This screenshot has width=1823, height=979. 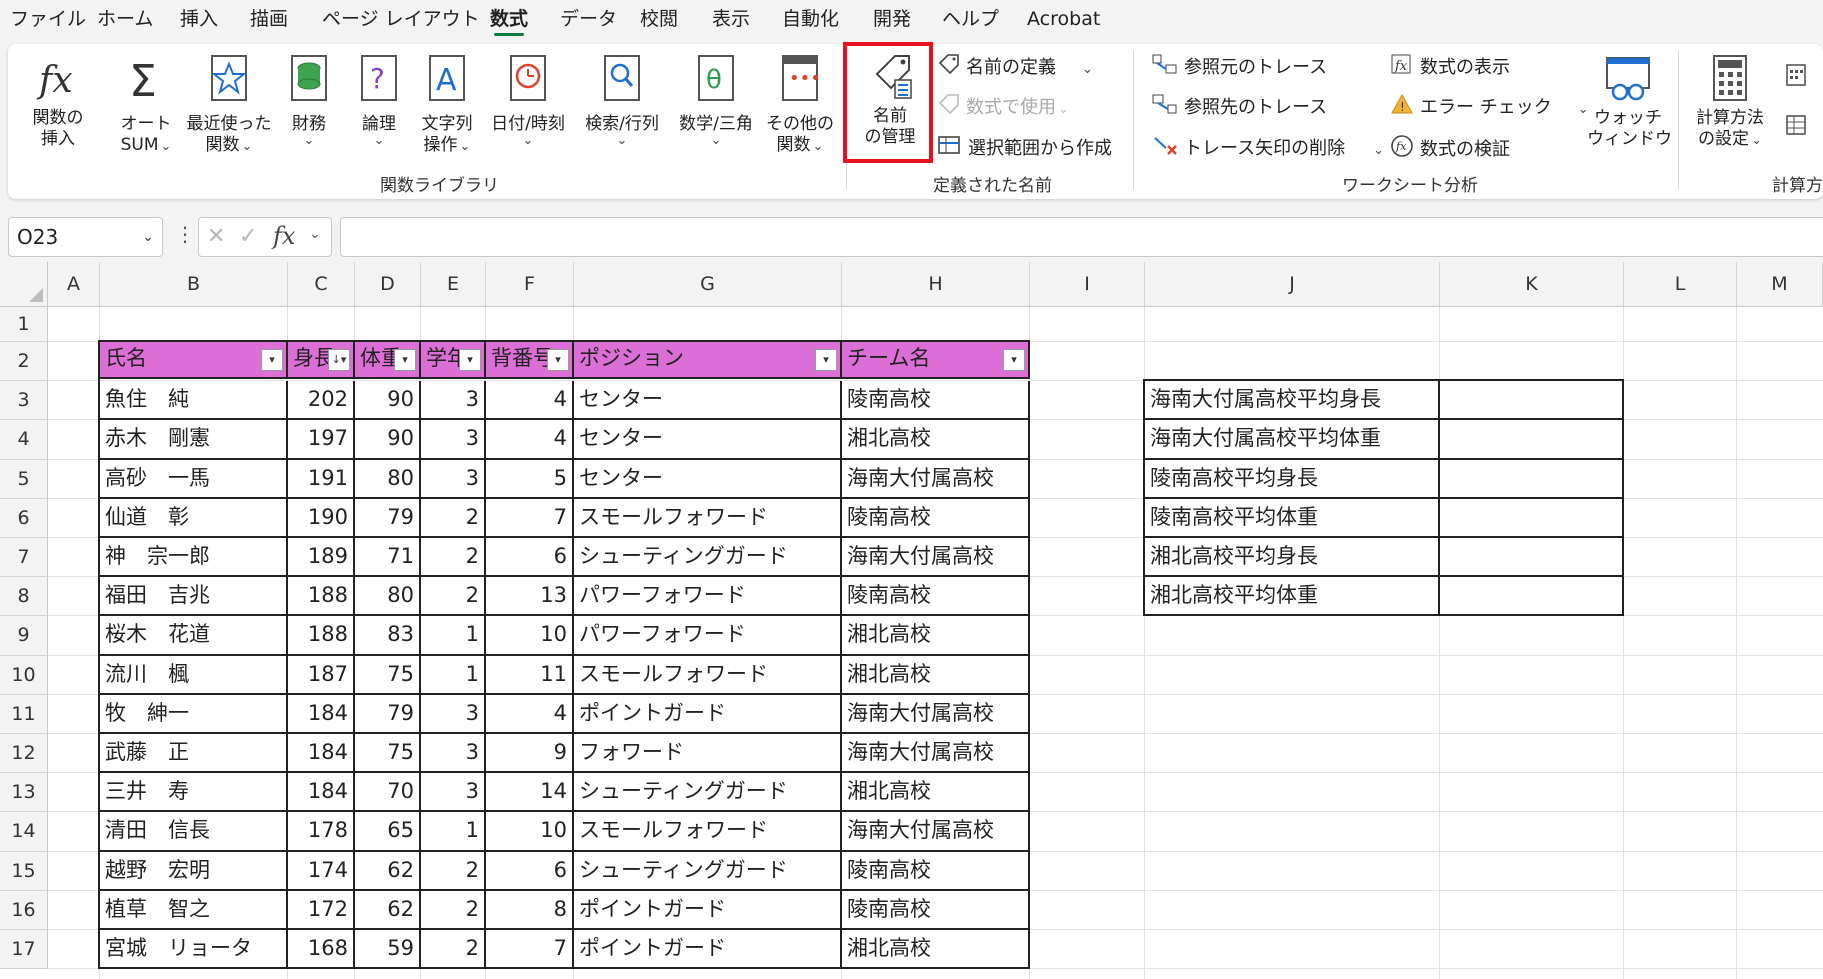 I want to click on tab-acrobat: Acrobat, so click(x=1063, y=19).